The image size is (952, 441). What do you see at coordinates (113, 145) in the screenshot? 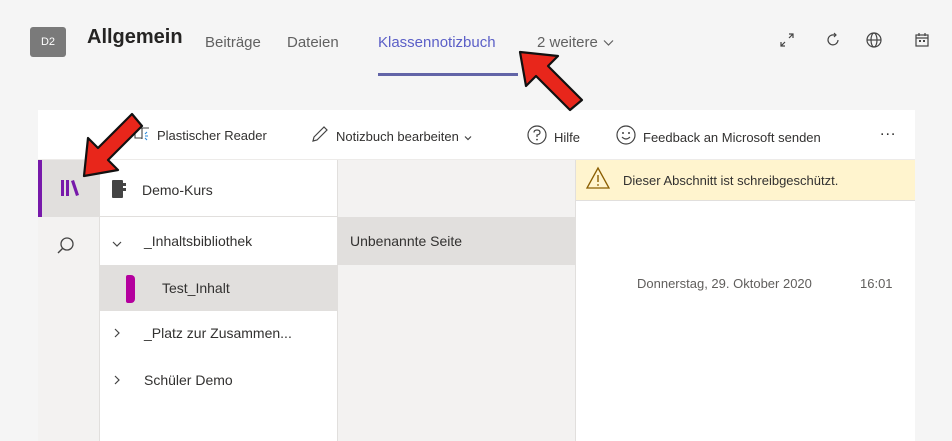
I see `annotation-arrow-rail` at bounding box center [113, 145].